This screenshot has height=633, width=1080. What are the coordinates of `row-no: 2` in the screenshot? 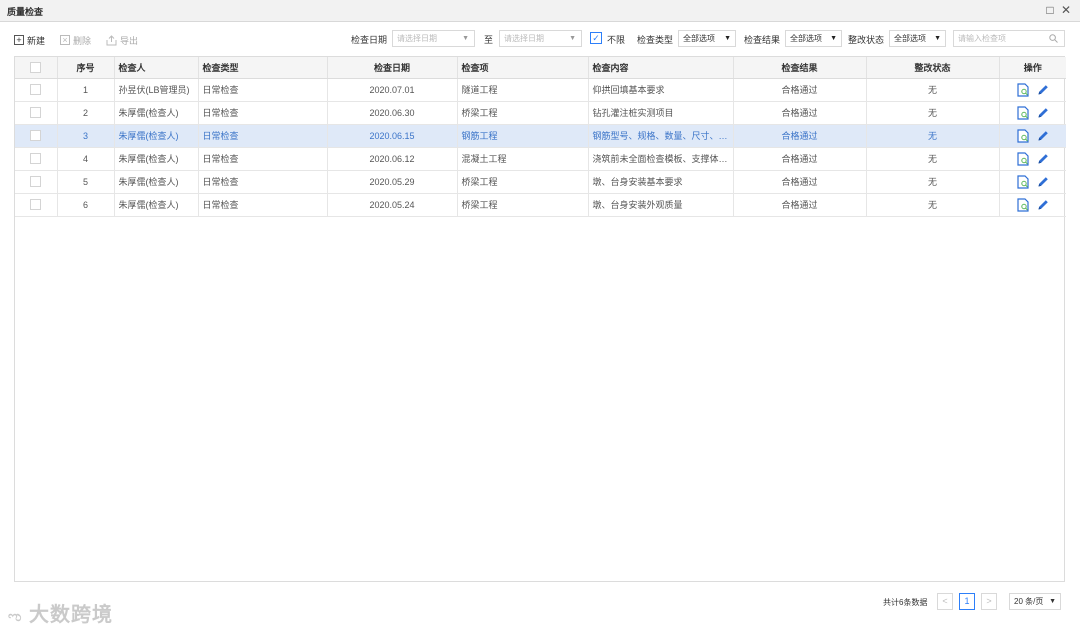 It's located at (86, 113).